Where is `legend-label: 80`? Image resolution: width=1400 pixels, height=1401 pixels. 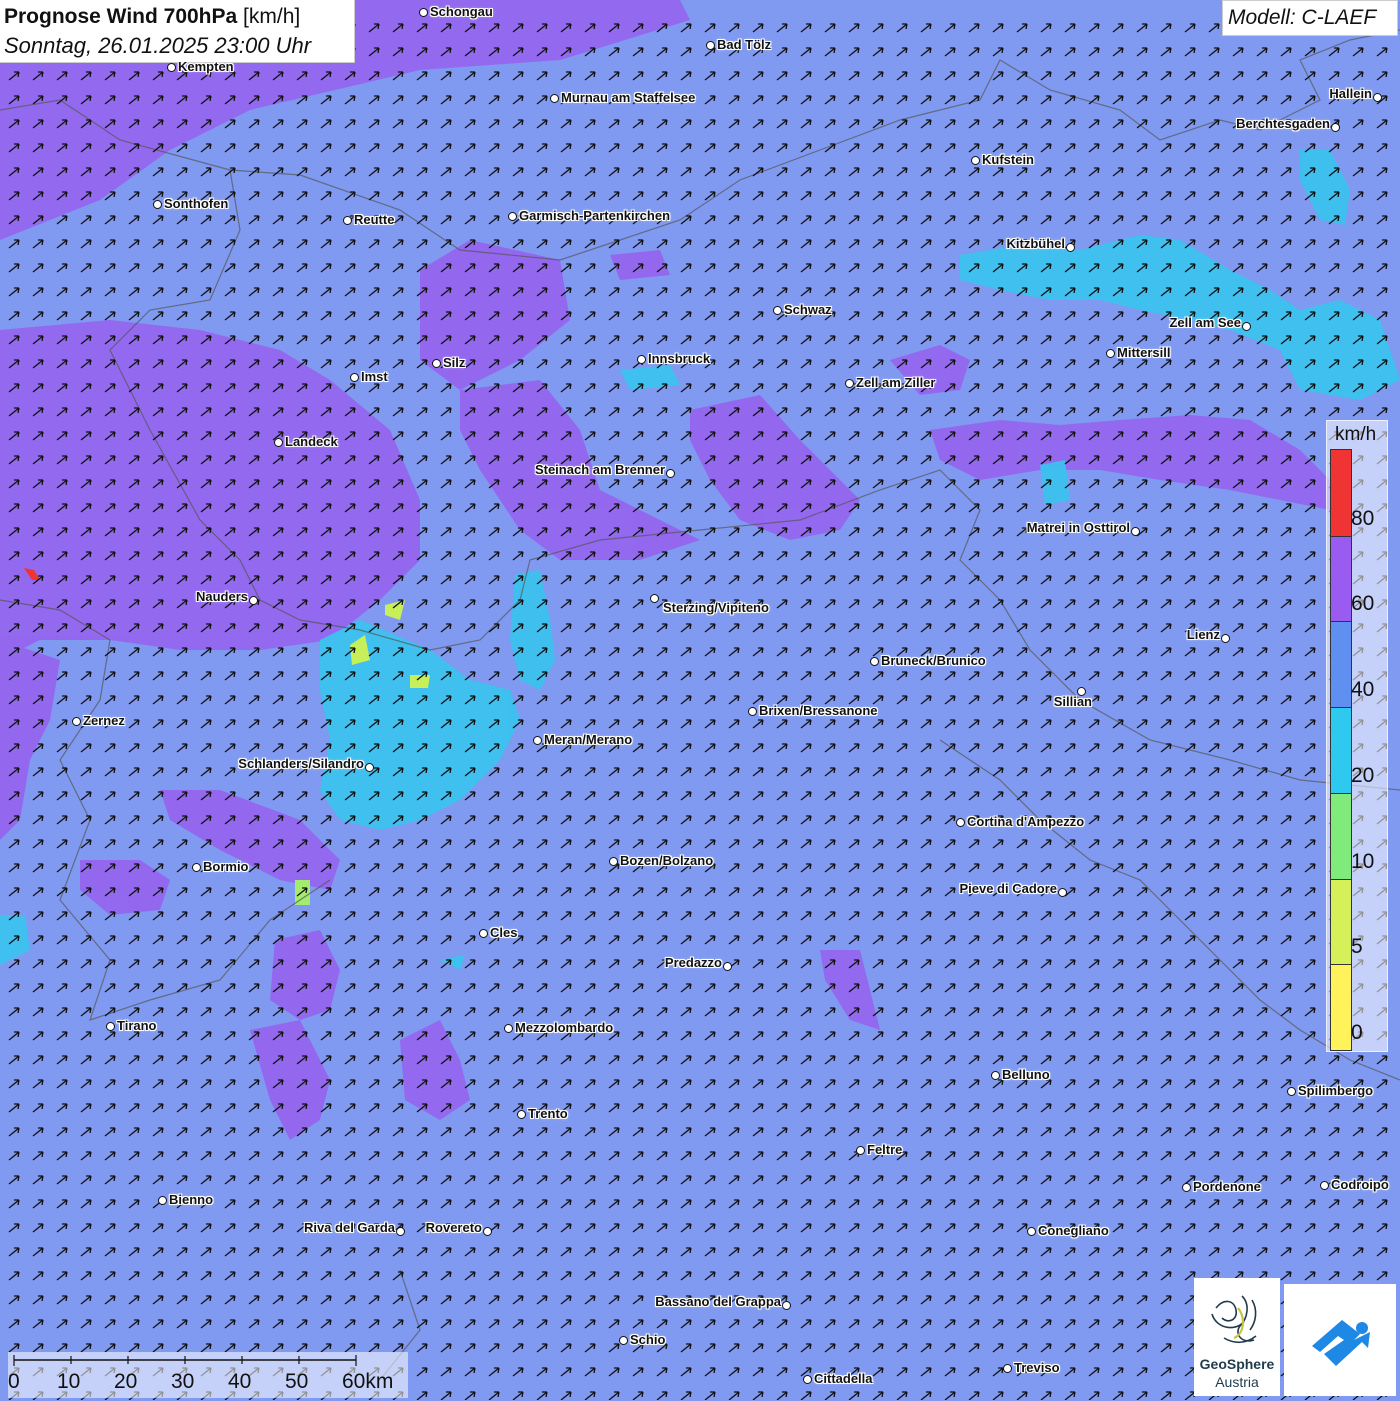 legend-label: 80 is located at coordinates (1363, 518).